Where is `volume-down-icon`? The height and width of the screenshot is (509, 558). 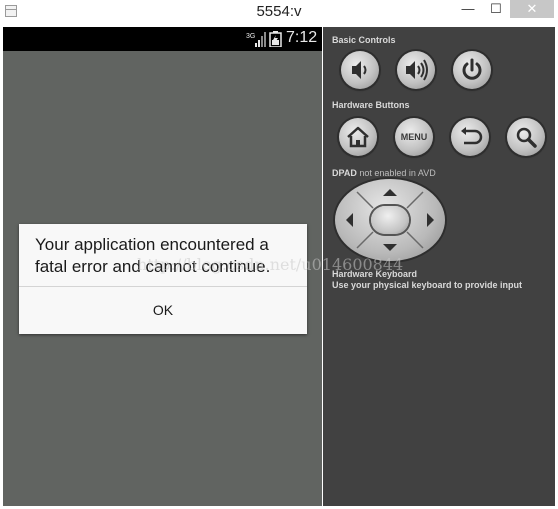 volume-down-icon is located at coordinates (359, 70).